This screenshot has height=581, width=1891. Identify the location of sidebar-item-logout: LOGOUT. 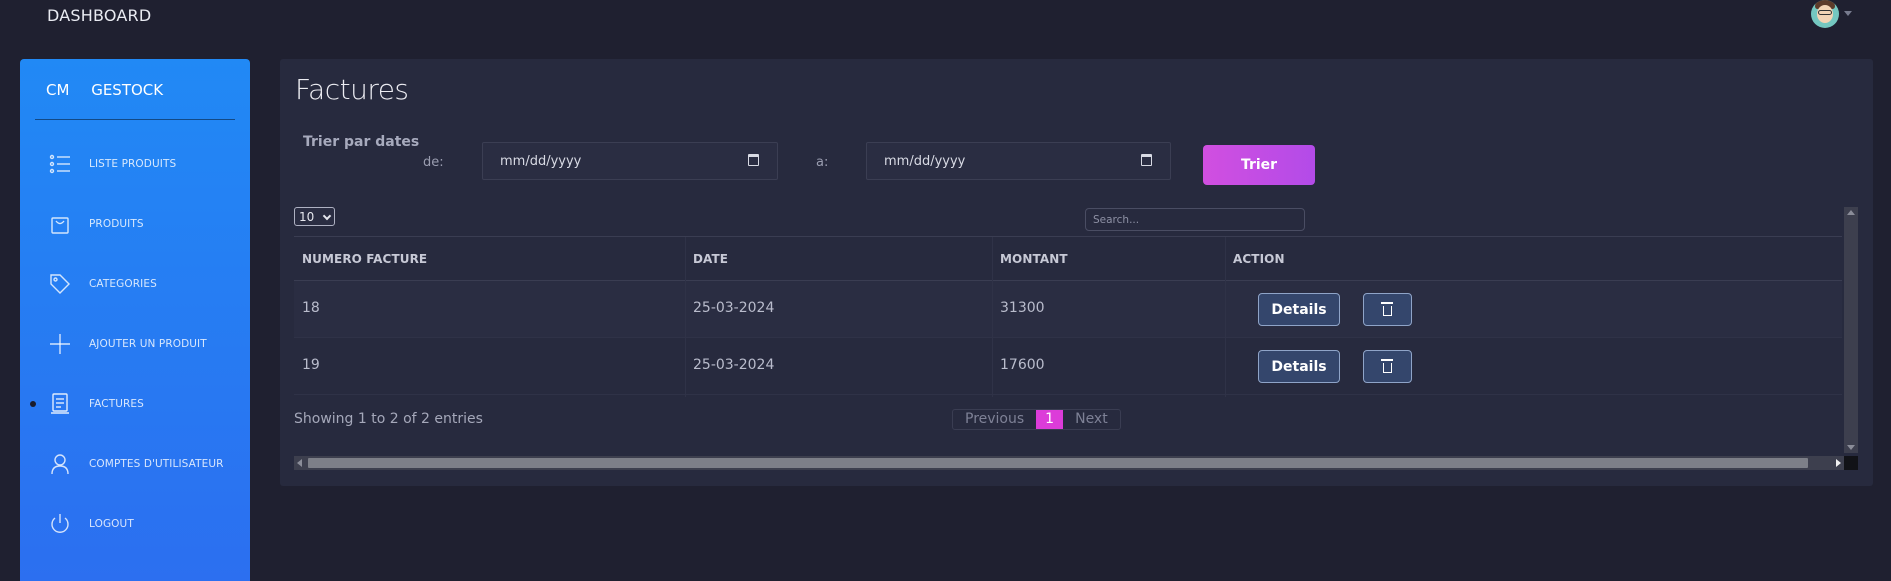
(135, 524).